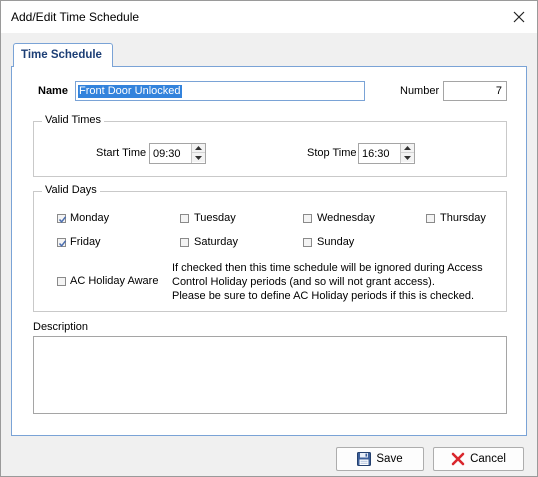 The image size is (538, 477). Describe the element at coordinates (215, 218) in the screenshot. I see `day-label-tuesday: Tuesday` at that location.